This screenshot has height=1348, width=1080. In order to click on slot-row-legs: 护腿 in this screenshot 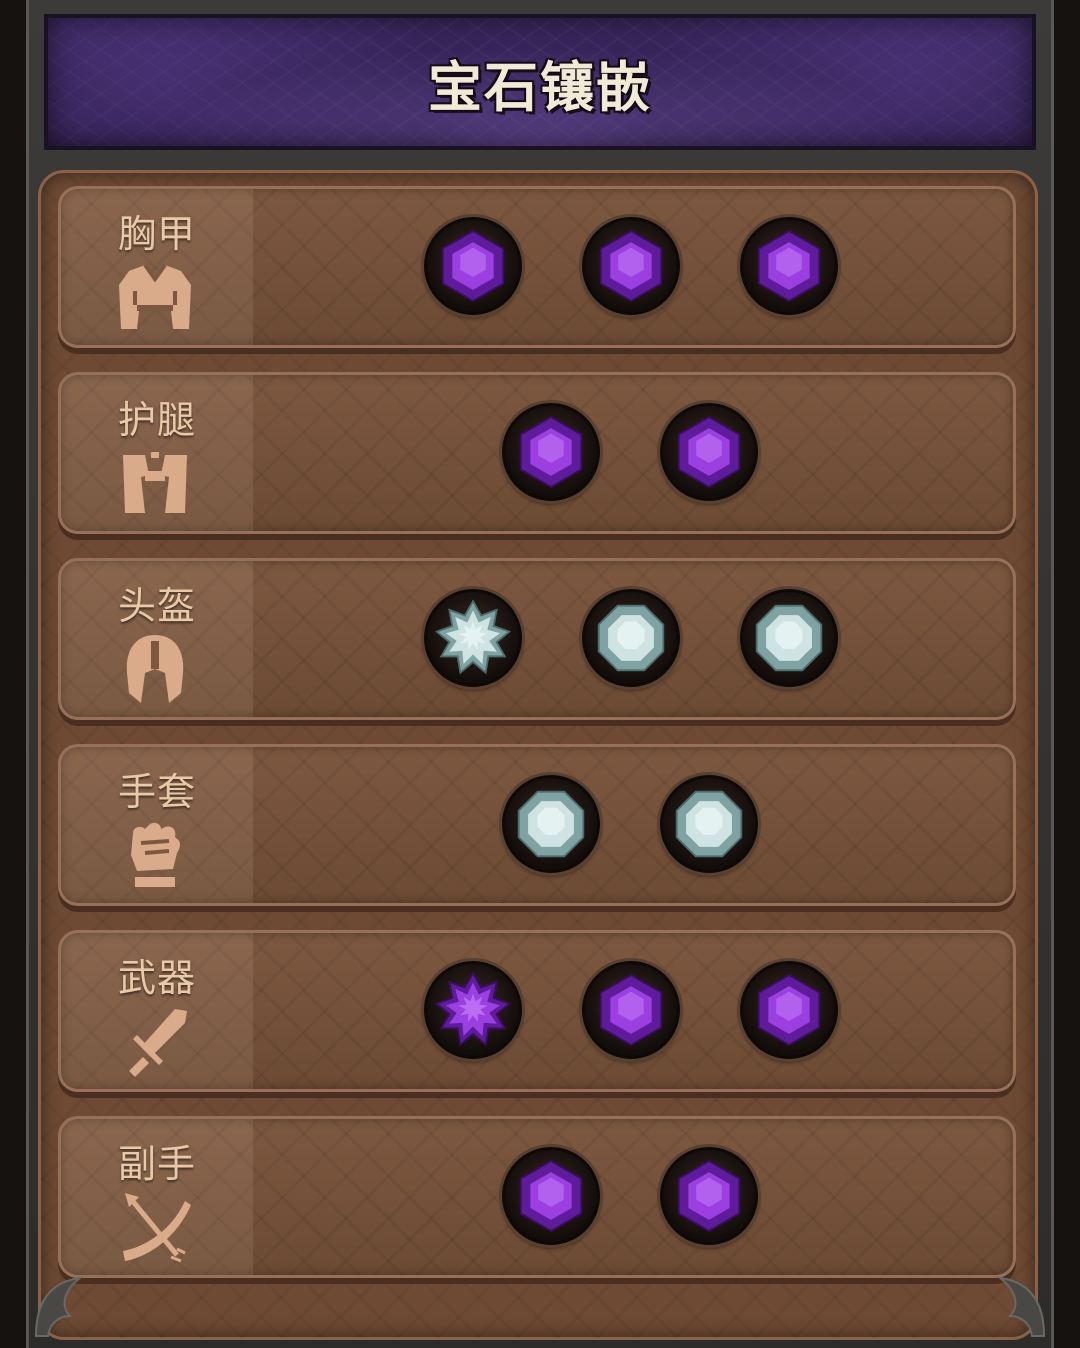, I will do `click(537, 453)`.